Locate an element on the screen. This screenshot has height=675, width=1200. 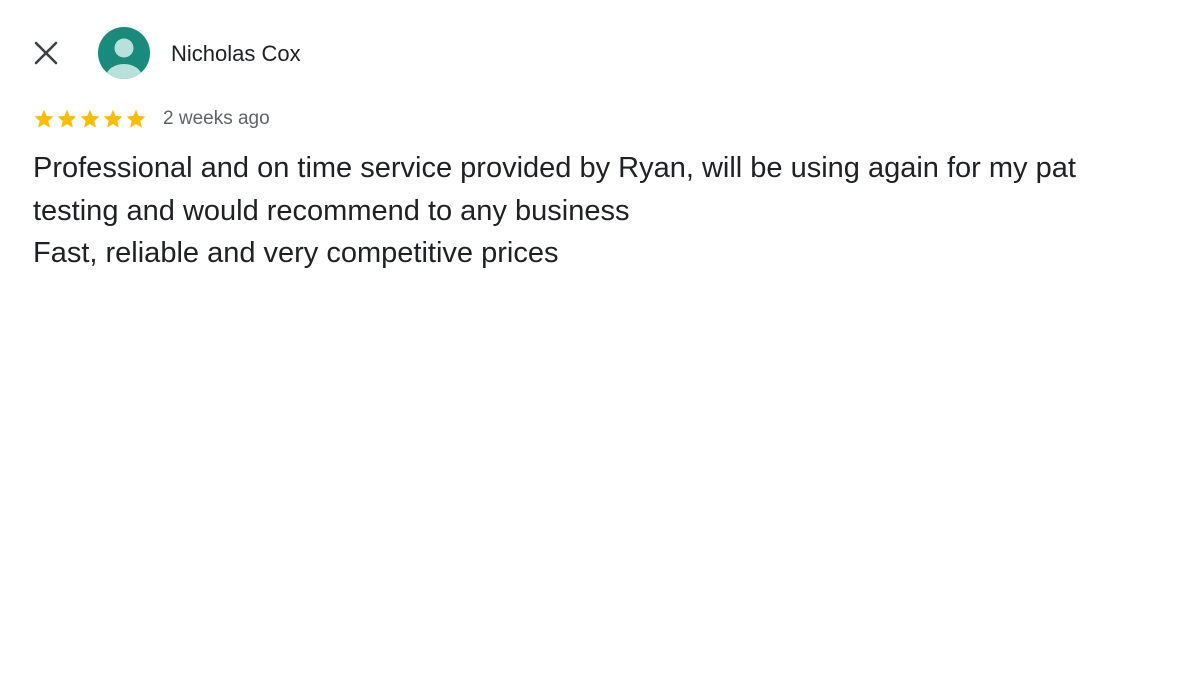
reviewer-name: Nicholas Cox is located at coordinates (236, 54).